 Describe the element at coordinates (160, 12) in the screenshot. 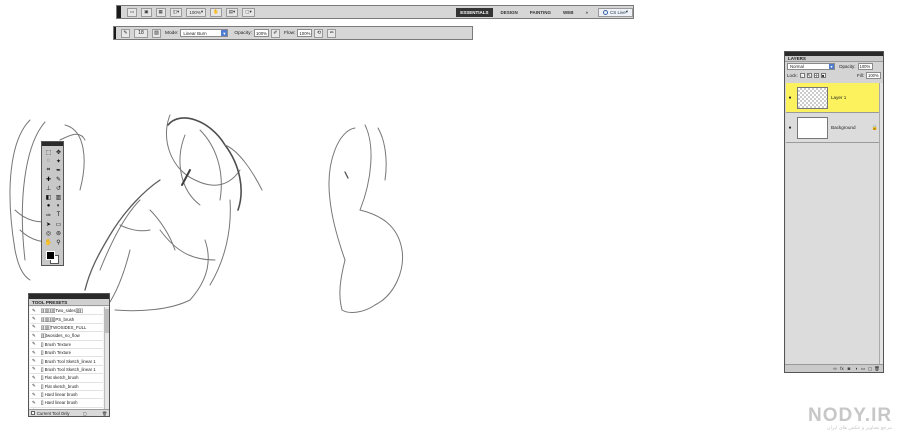

I see `extras-icon: ▦` at that location.